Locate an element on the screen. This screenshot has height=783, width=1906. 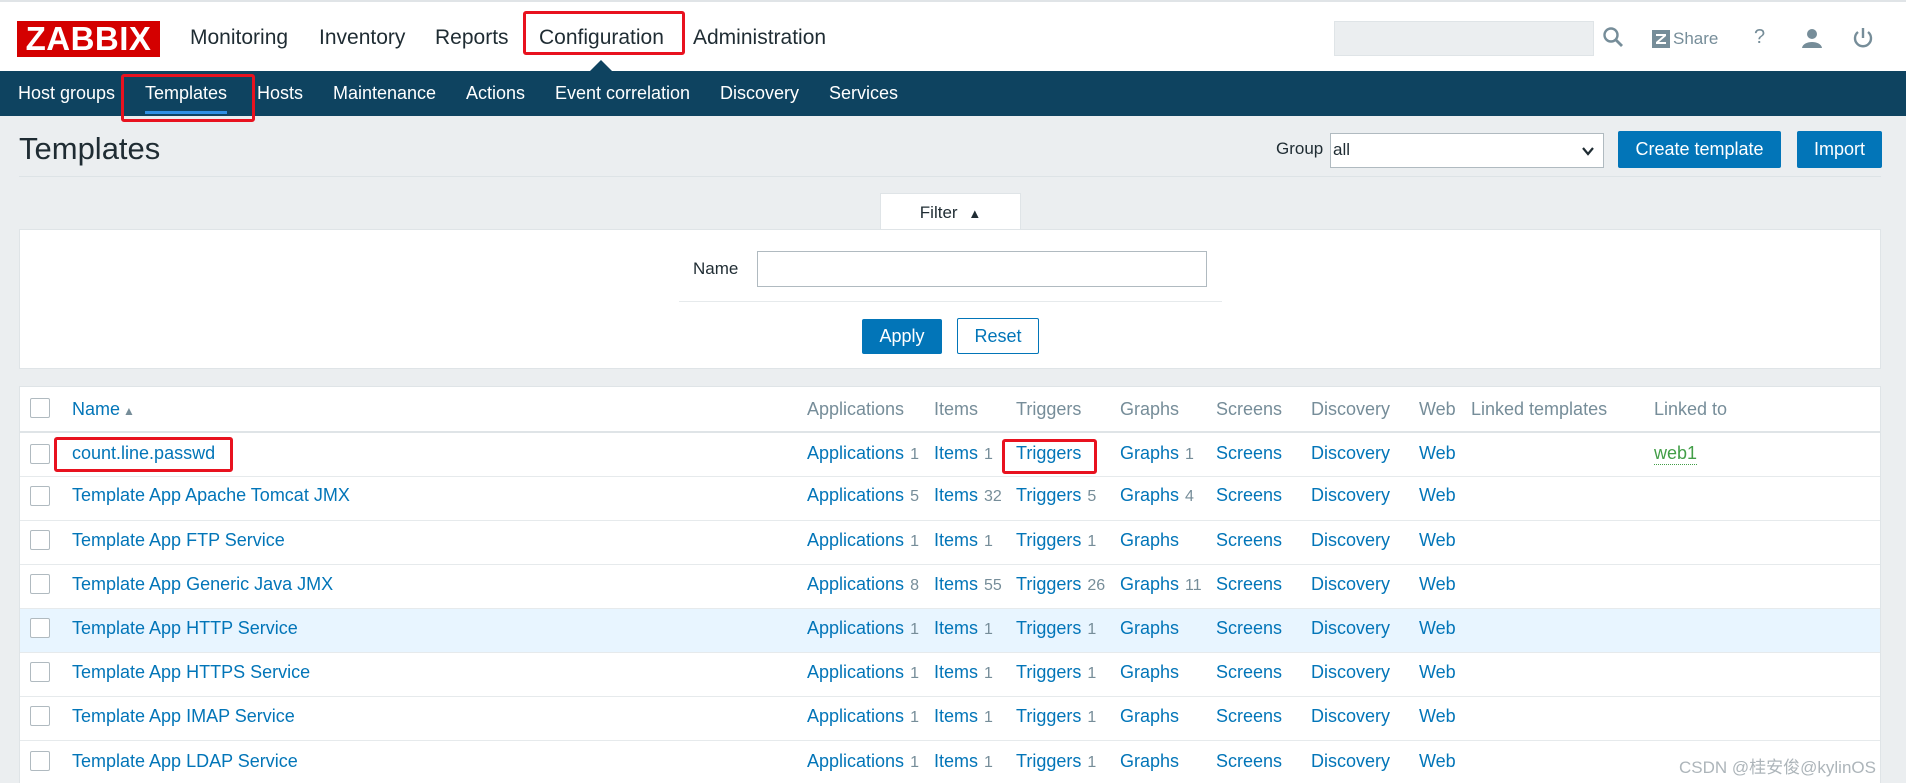
subnav-event-correlation: Event correlation is located at coordinates (622, 93).